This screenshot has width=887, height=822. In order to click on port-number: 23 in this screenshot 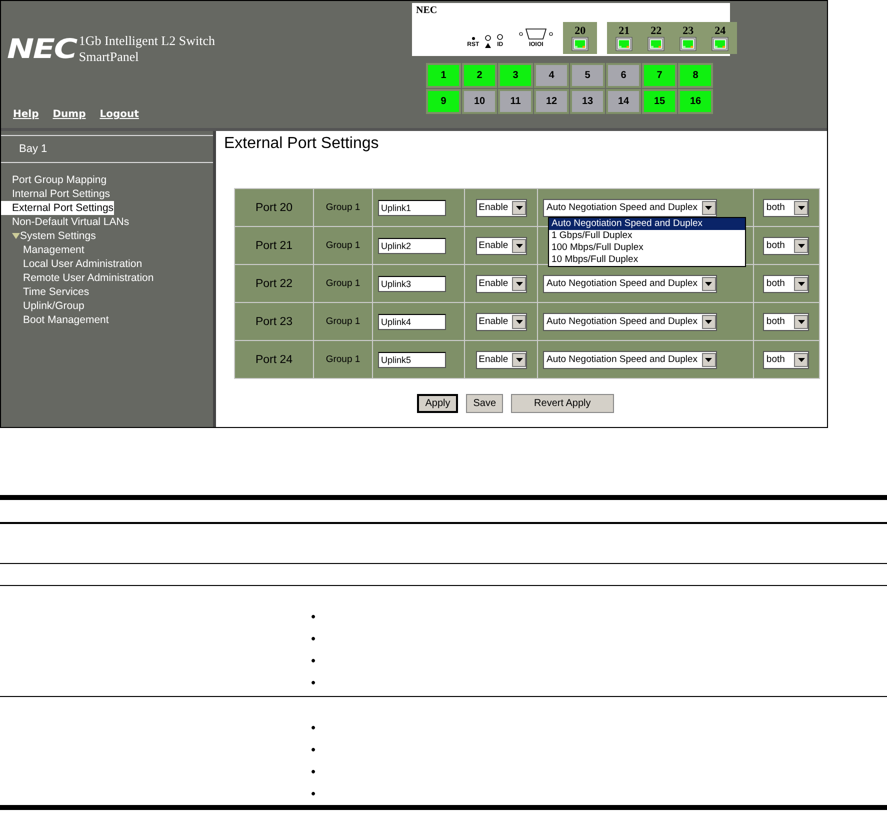, I will do `click(688, 31)`.